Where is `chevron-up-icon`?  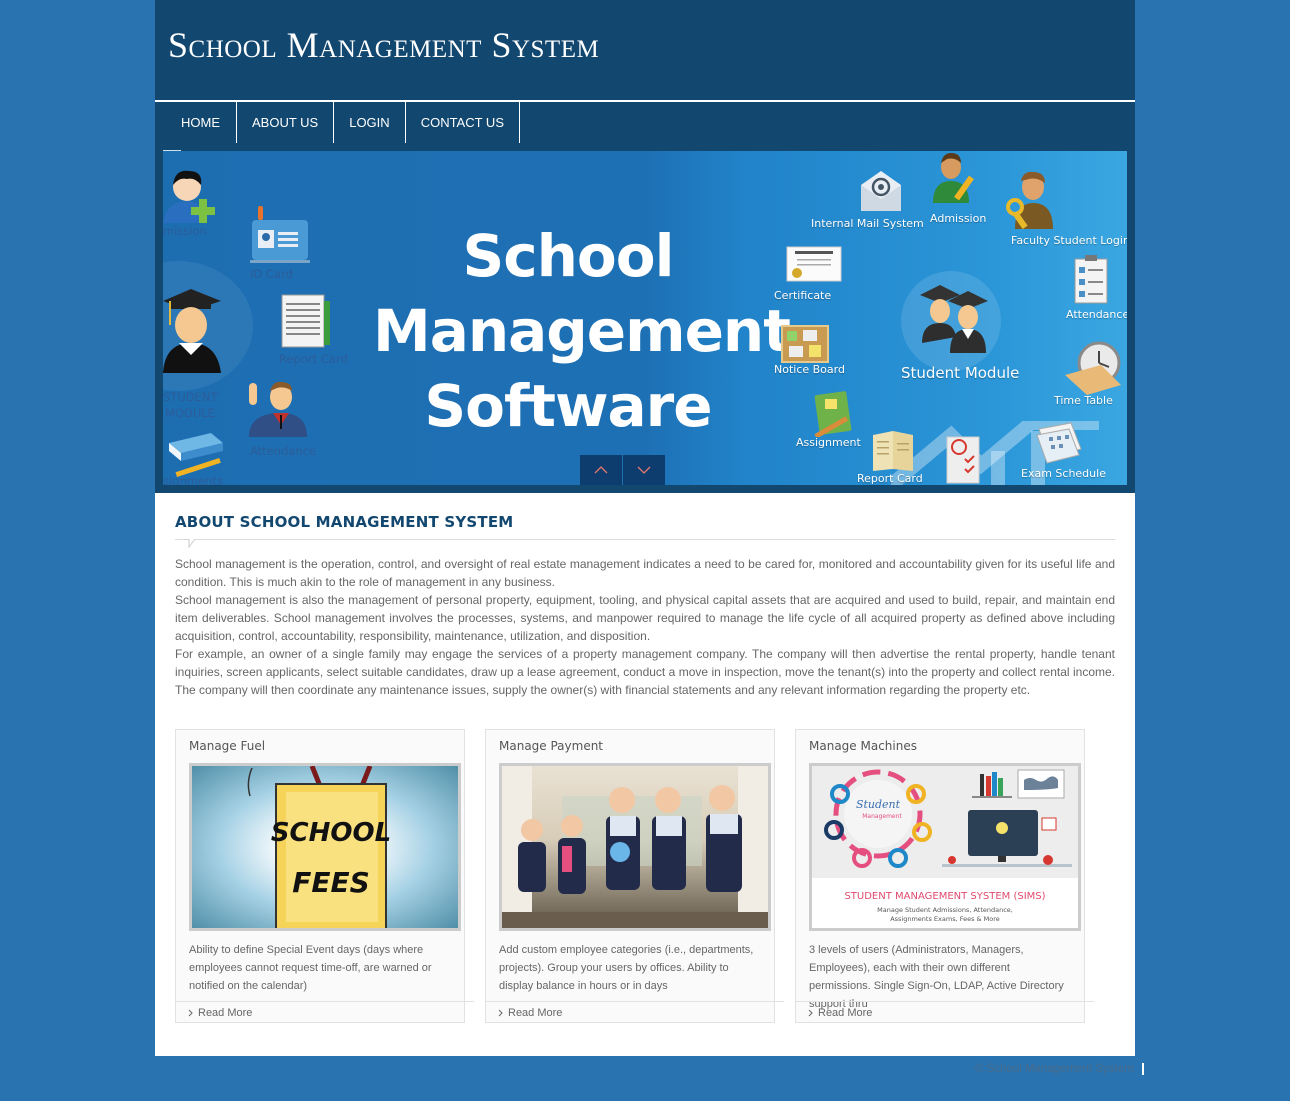 chevron-up-icon is located at coordinates (601, 470).